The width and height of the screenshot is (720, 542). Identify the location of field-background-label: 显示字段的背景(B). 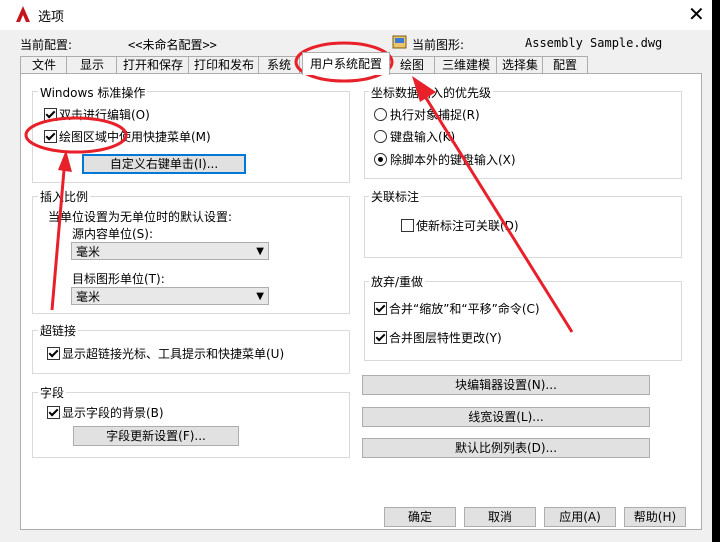
(113, 413).